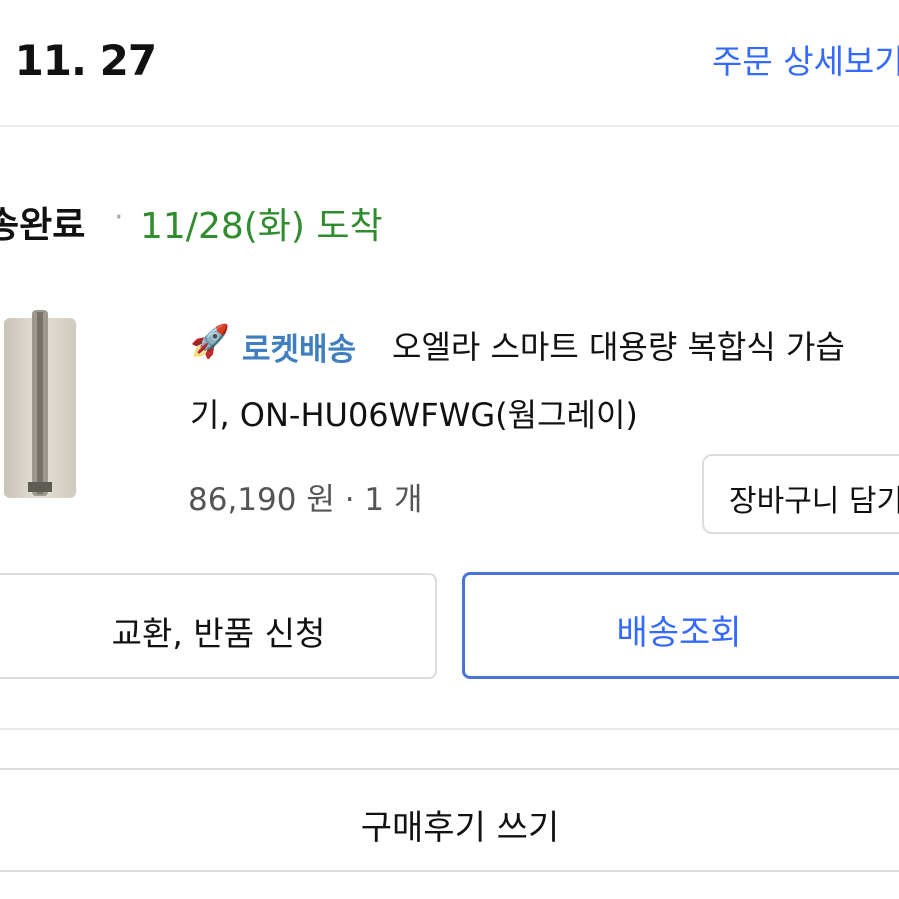 This screenshot has height=899, width=899. I want to click on add-to-cart-button: 장바구니 담기, so click(800, 494).